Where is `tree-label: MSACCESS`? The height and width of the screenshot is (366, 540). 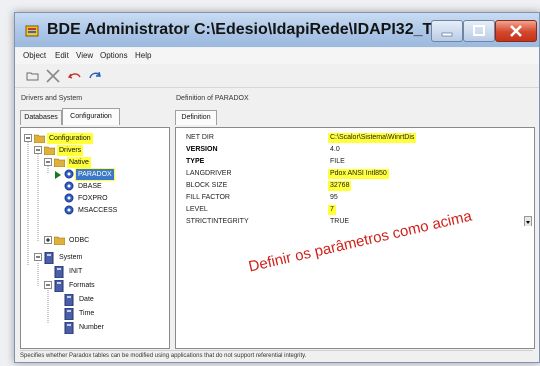 tree-label: MSACCESS is located at coordinates (98, 210).